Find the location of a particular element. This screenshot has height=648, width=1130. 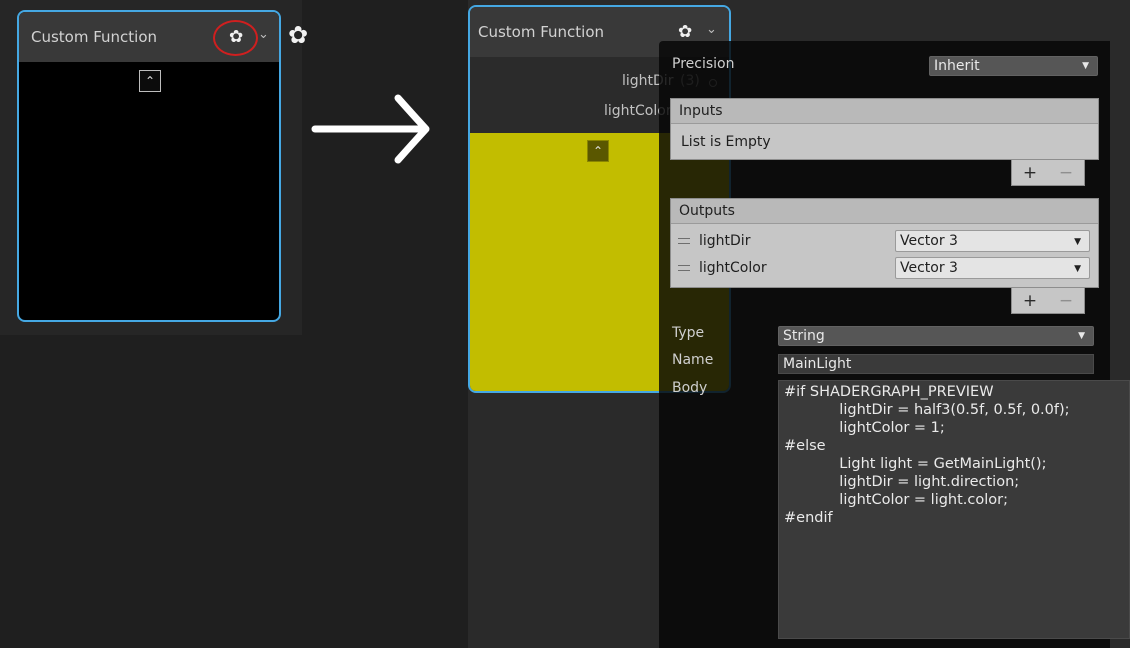

precision-dropdown: Inherit ▼ is located at coordinates (1013, 66).